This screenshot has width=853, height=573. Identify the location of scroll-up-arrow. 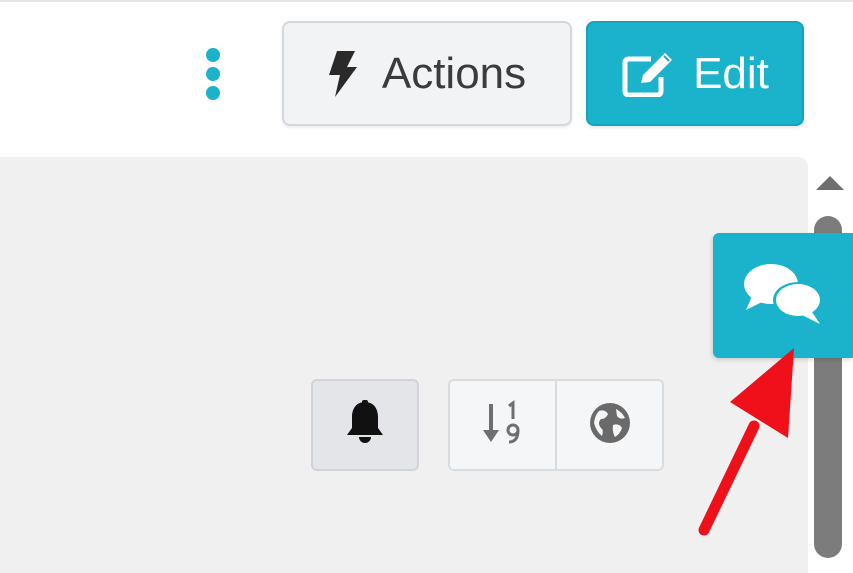
(830, 183).